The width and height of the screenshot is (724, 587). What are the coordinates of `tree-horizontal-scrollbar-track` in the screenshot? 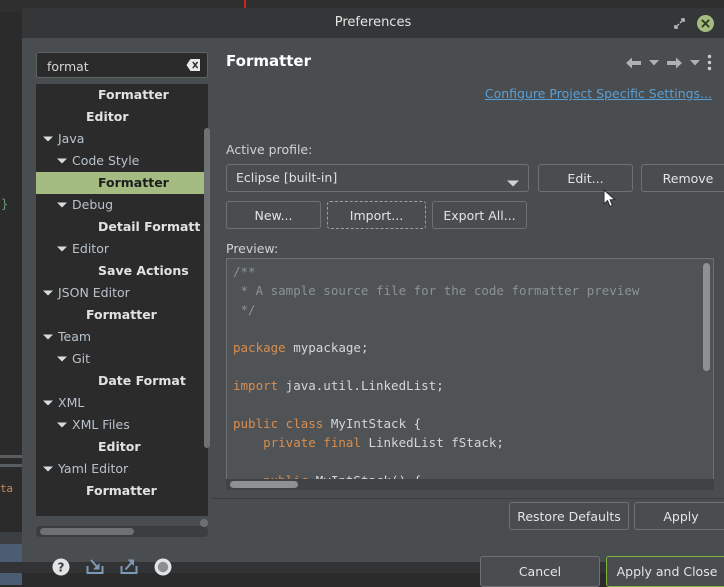 It's located at (122, 531).